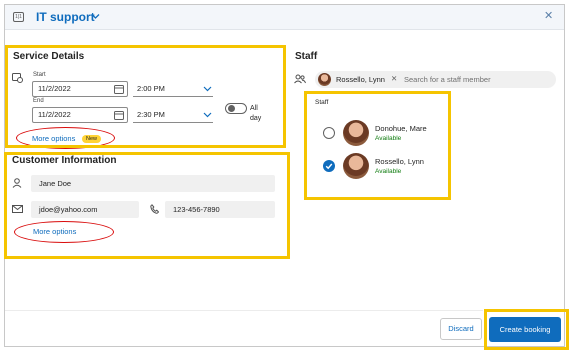 This screenshot has width=571, height=353. What do you see at coordinates (377, 145) in the screenshot?
I see `highlight-staff-list` at bounding box center [377, 145].